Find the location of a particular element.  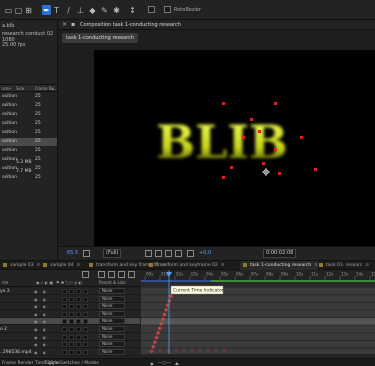

comp-tab: task 1-conducting research is located at coordinates (100, 38).